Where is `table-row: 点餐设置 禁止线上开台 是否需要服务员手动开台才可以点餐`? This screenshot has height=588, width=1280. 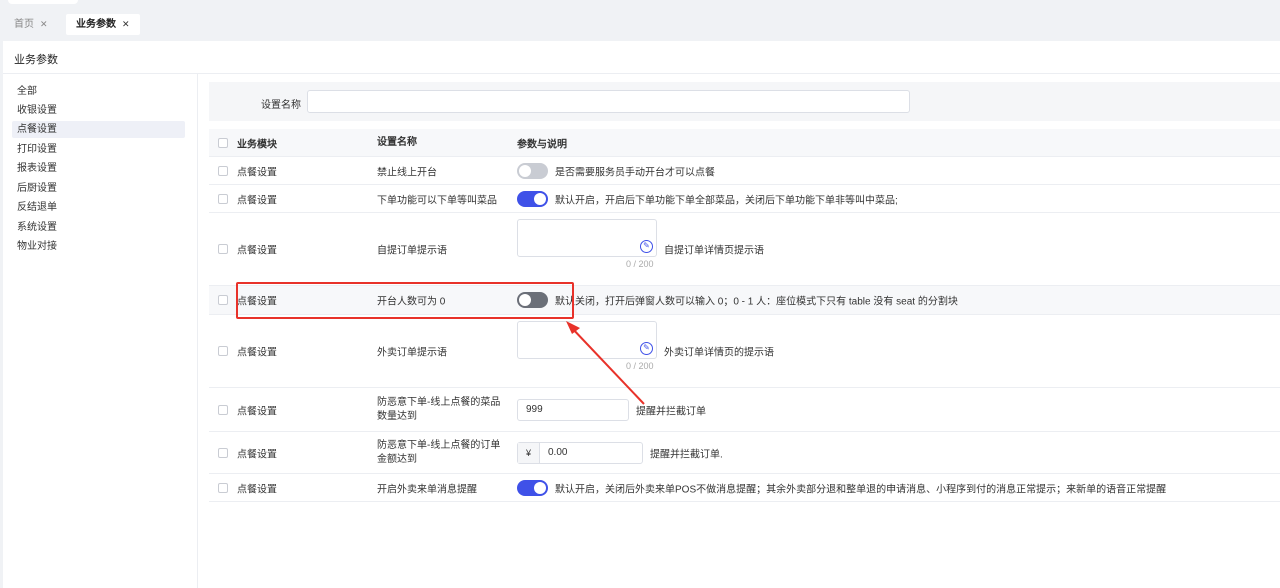
table-row: 点餐设置 禁止线上开台 是否需要服务员手动开台才可以点餐 is located at coordinates (744, 171).